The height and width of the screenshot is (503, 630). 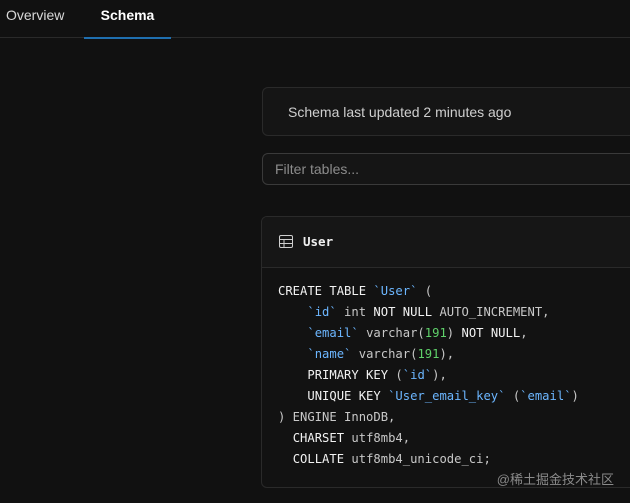 What do you see at coordinates (127, 38) in the screenshot?
I see `active-tab-indicator` at bounding box center [127, 38].